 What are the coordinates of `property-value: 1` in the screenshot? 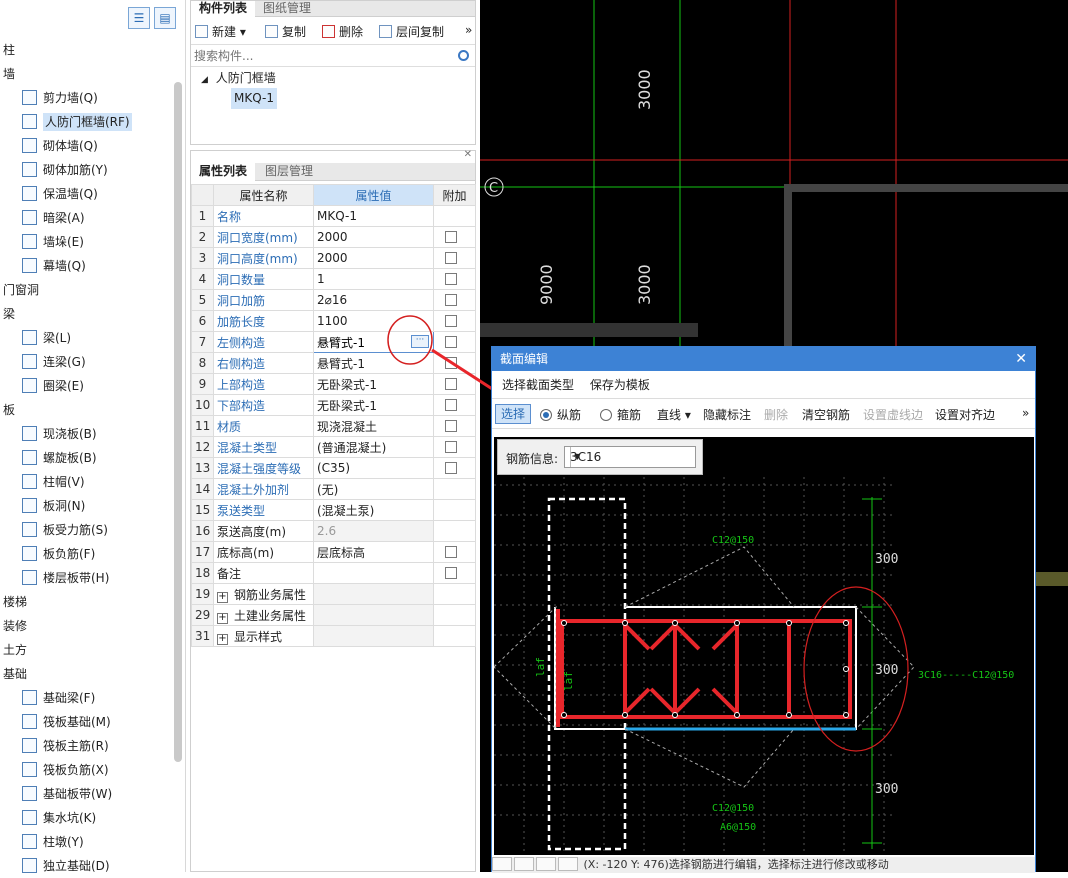 It's located at (373, 279).